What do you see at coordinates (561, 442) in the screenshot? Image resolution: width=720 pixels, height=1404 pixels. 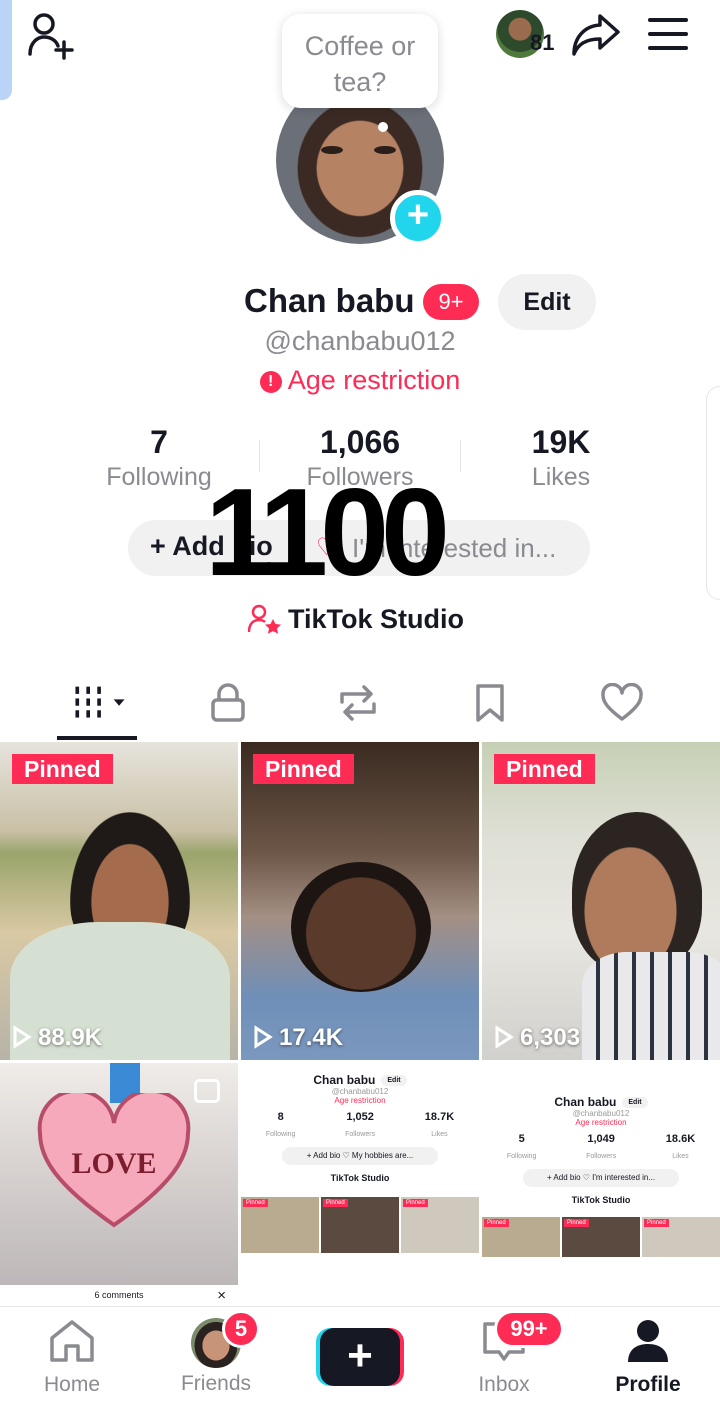 I see `likes-count: 19K` at bounding box center [561, 442].